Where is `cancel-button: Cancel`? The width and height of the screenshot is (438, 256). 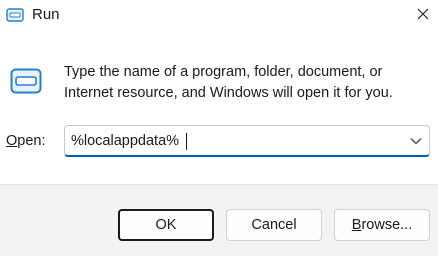 cancel-button: Cancel is located at coordinates (274, 225).